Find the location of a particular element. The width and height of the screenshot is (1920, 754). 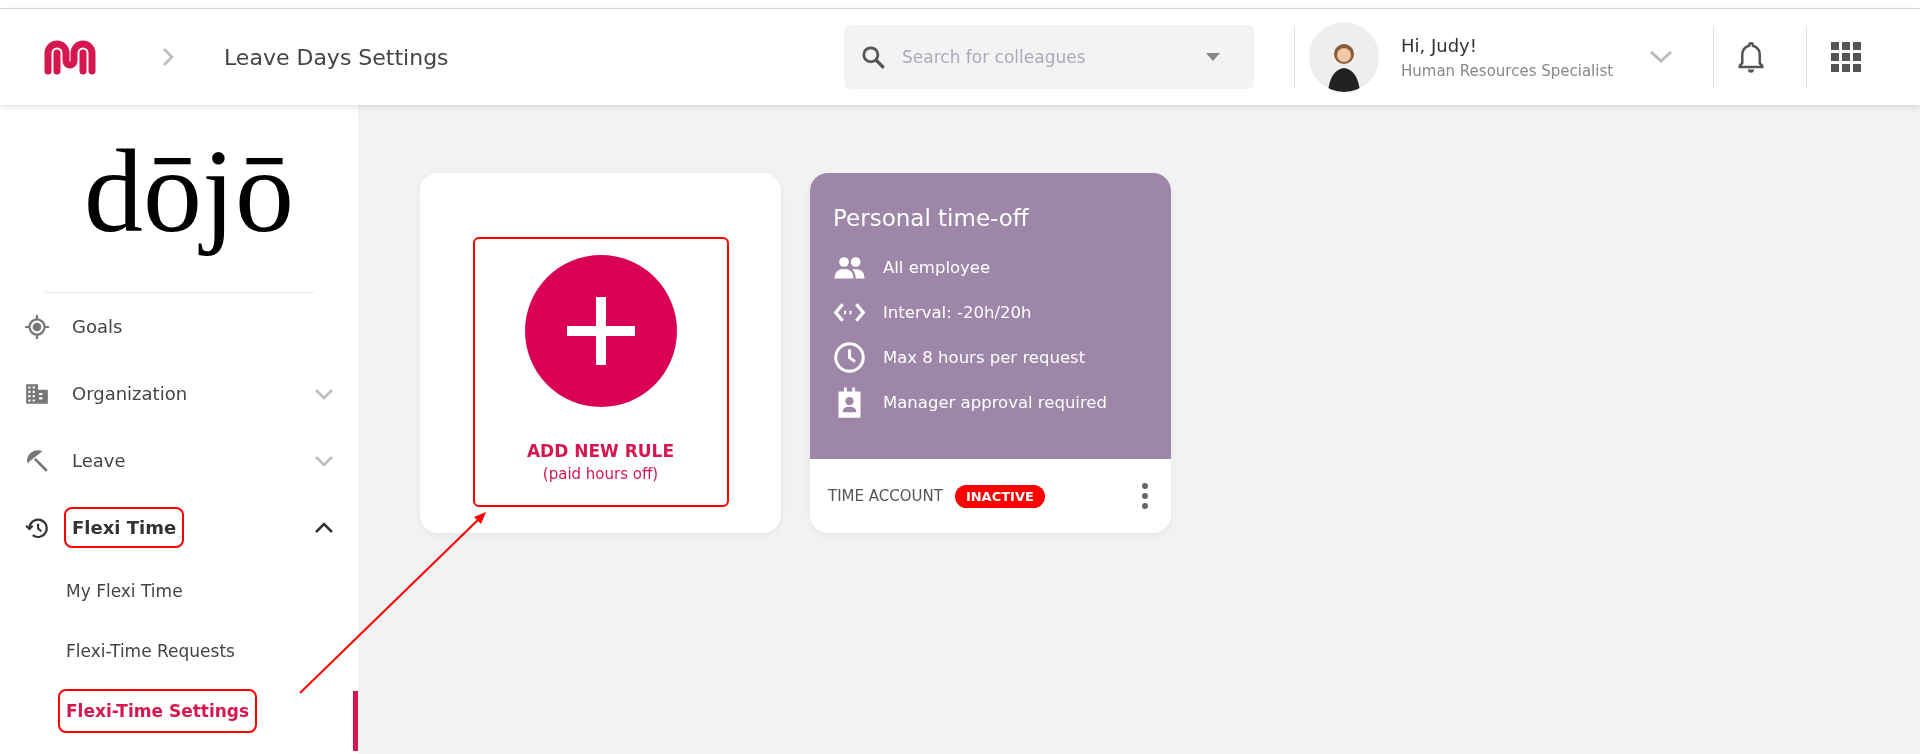

app-grid-icon is located at coordinates (1846, 57).